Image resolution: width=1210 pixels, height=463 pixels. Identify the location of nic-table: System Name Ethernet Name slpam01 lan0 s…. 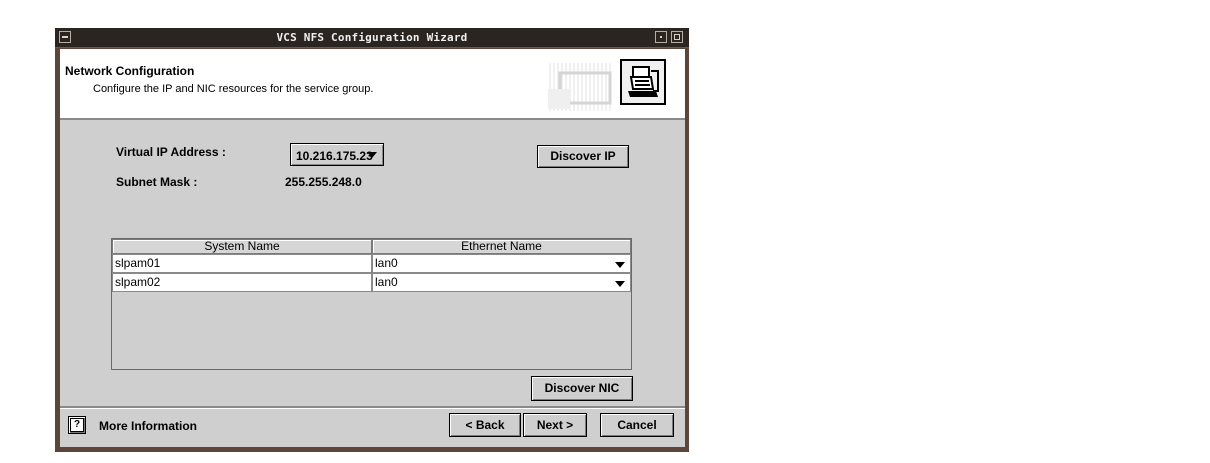
(371, 304).